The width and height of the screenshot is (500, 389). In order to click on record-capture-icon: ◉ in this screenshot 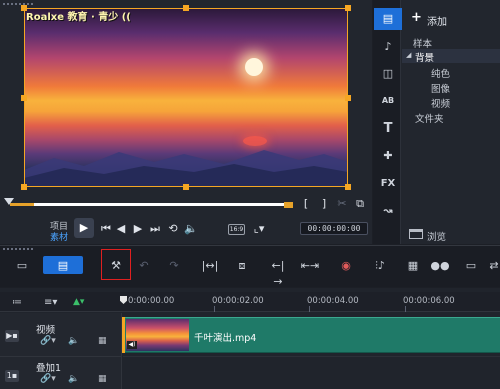, I will do `click(346, 266)`.